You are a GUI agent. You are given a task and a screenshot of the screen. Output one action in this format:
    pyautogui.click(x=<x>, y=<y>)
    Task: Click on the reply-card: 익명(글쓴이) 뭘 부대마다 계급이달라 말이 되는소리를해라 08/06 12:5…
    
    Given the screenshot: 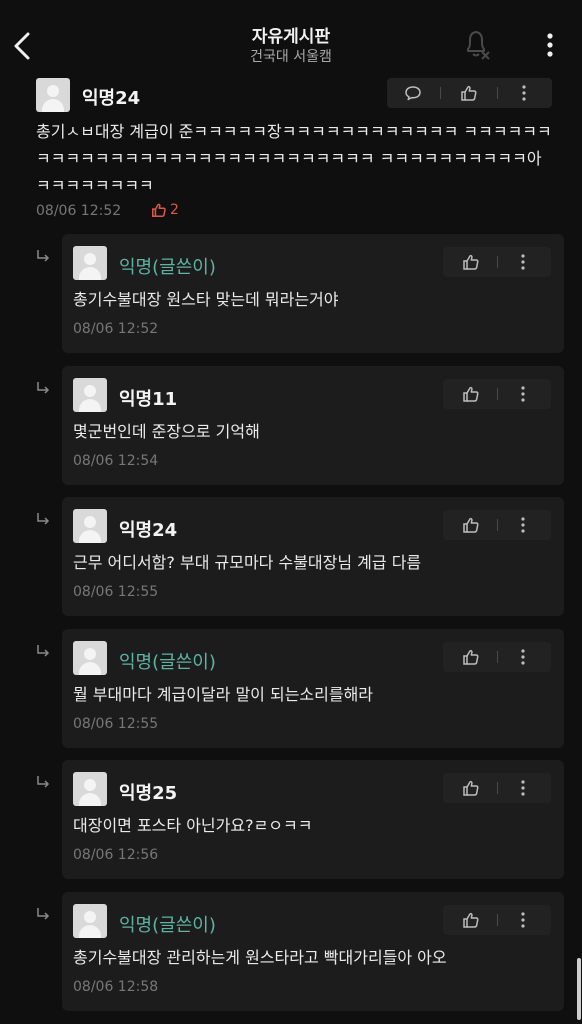 What is the action you would take?
    pyautogui.click(x=313, y=688)
    